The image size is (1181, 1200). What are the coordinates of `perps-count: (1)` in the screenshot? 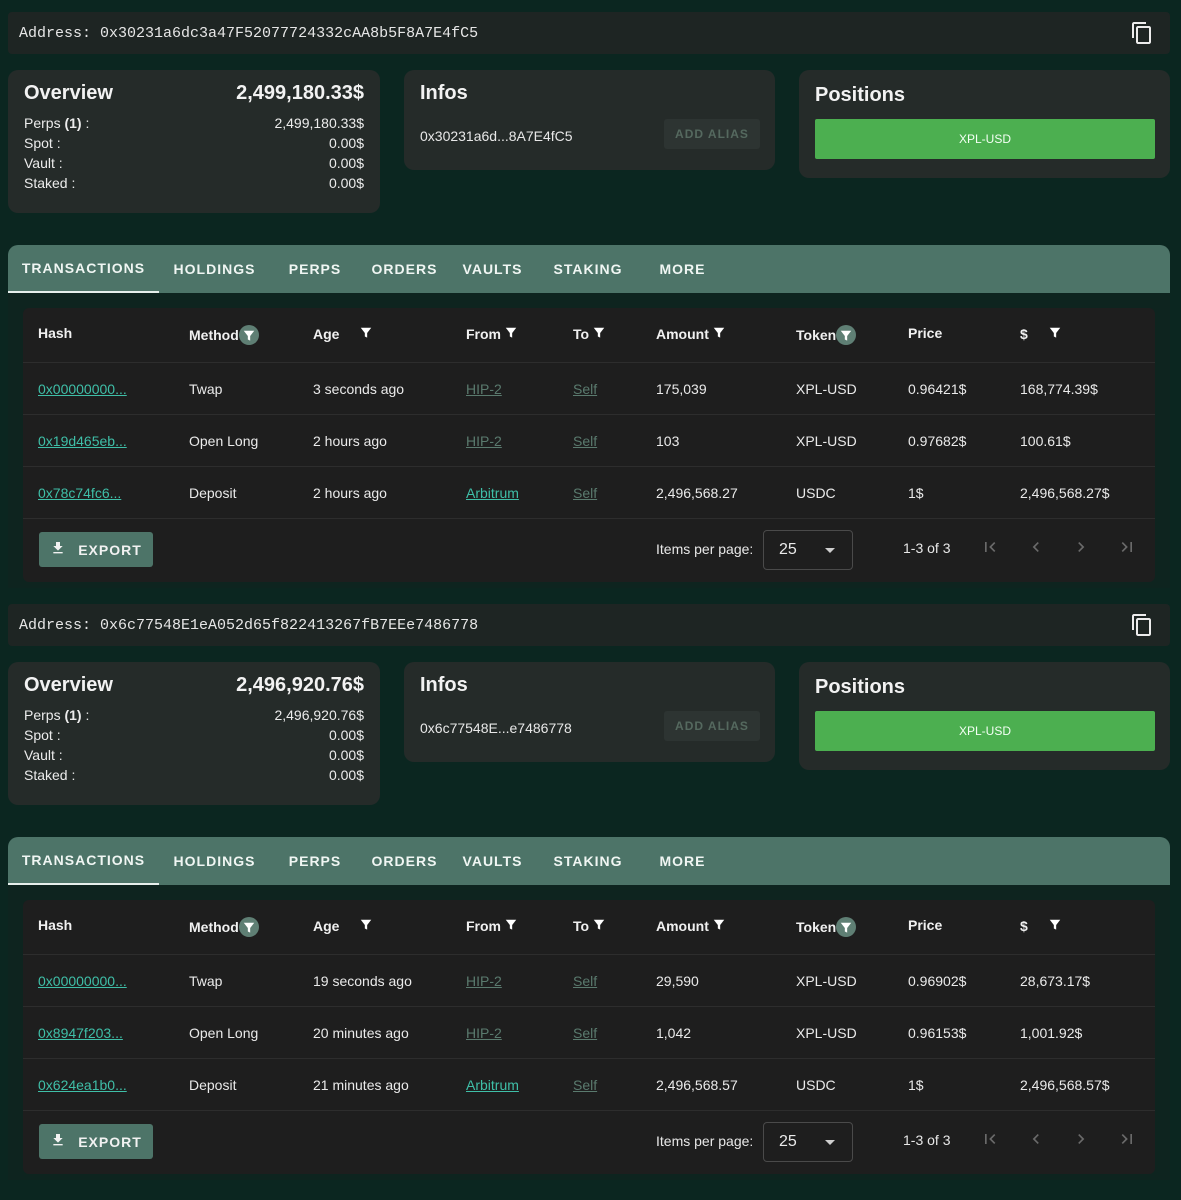 It's located at (73, 715).